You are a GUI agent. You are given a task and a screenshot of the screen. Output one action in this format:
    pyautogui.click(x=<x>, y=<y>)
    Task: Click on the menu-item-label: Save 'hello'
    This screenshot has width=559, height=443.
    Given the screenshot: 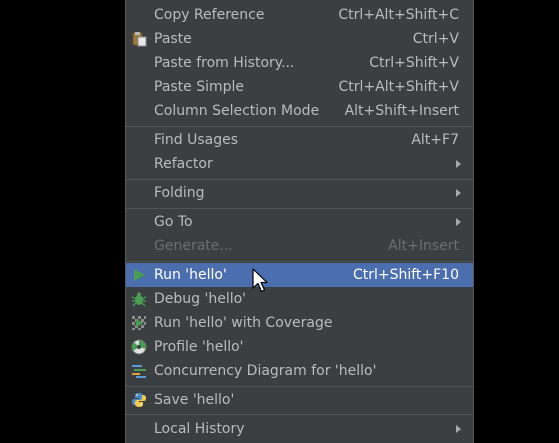 What is the action you would take?
    pyautogui.click(x=194, y=400)
    